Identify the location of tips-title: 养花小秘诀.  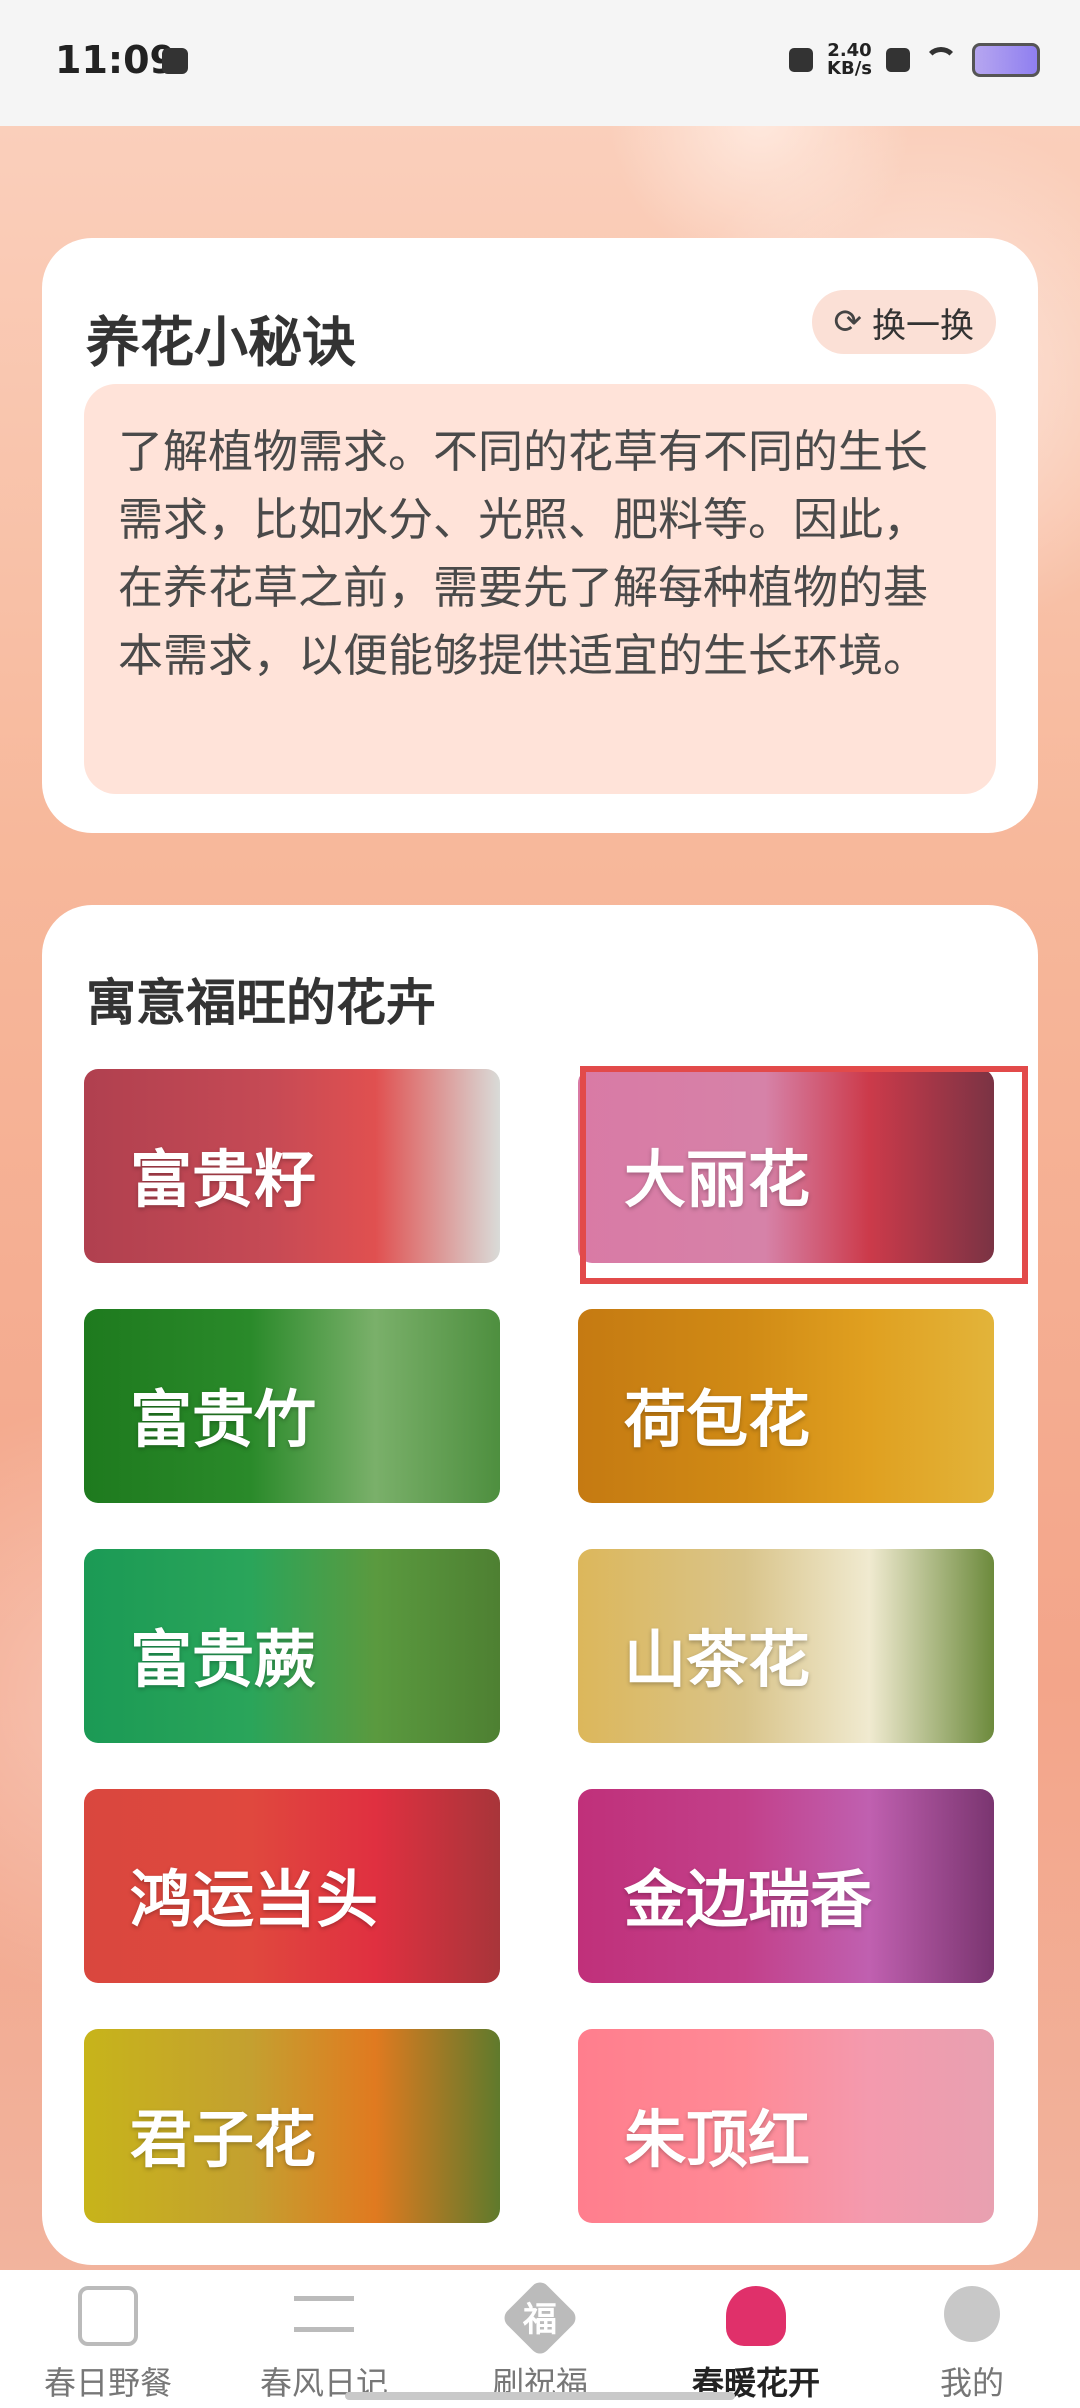
(221, 342).